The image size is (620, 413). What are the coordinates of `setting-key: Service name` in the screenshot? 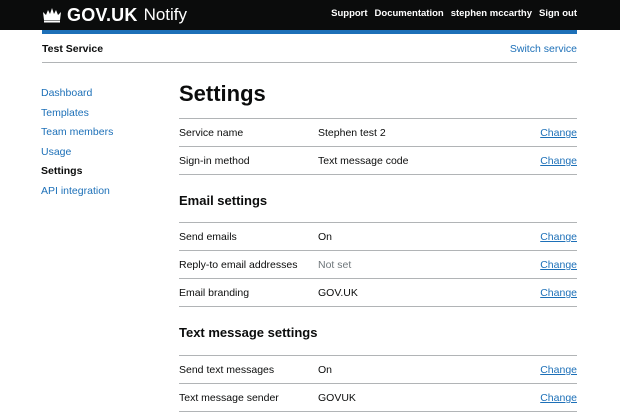 It's located at (211, 133).